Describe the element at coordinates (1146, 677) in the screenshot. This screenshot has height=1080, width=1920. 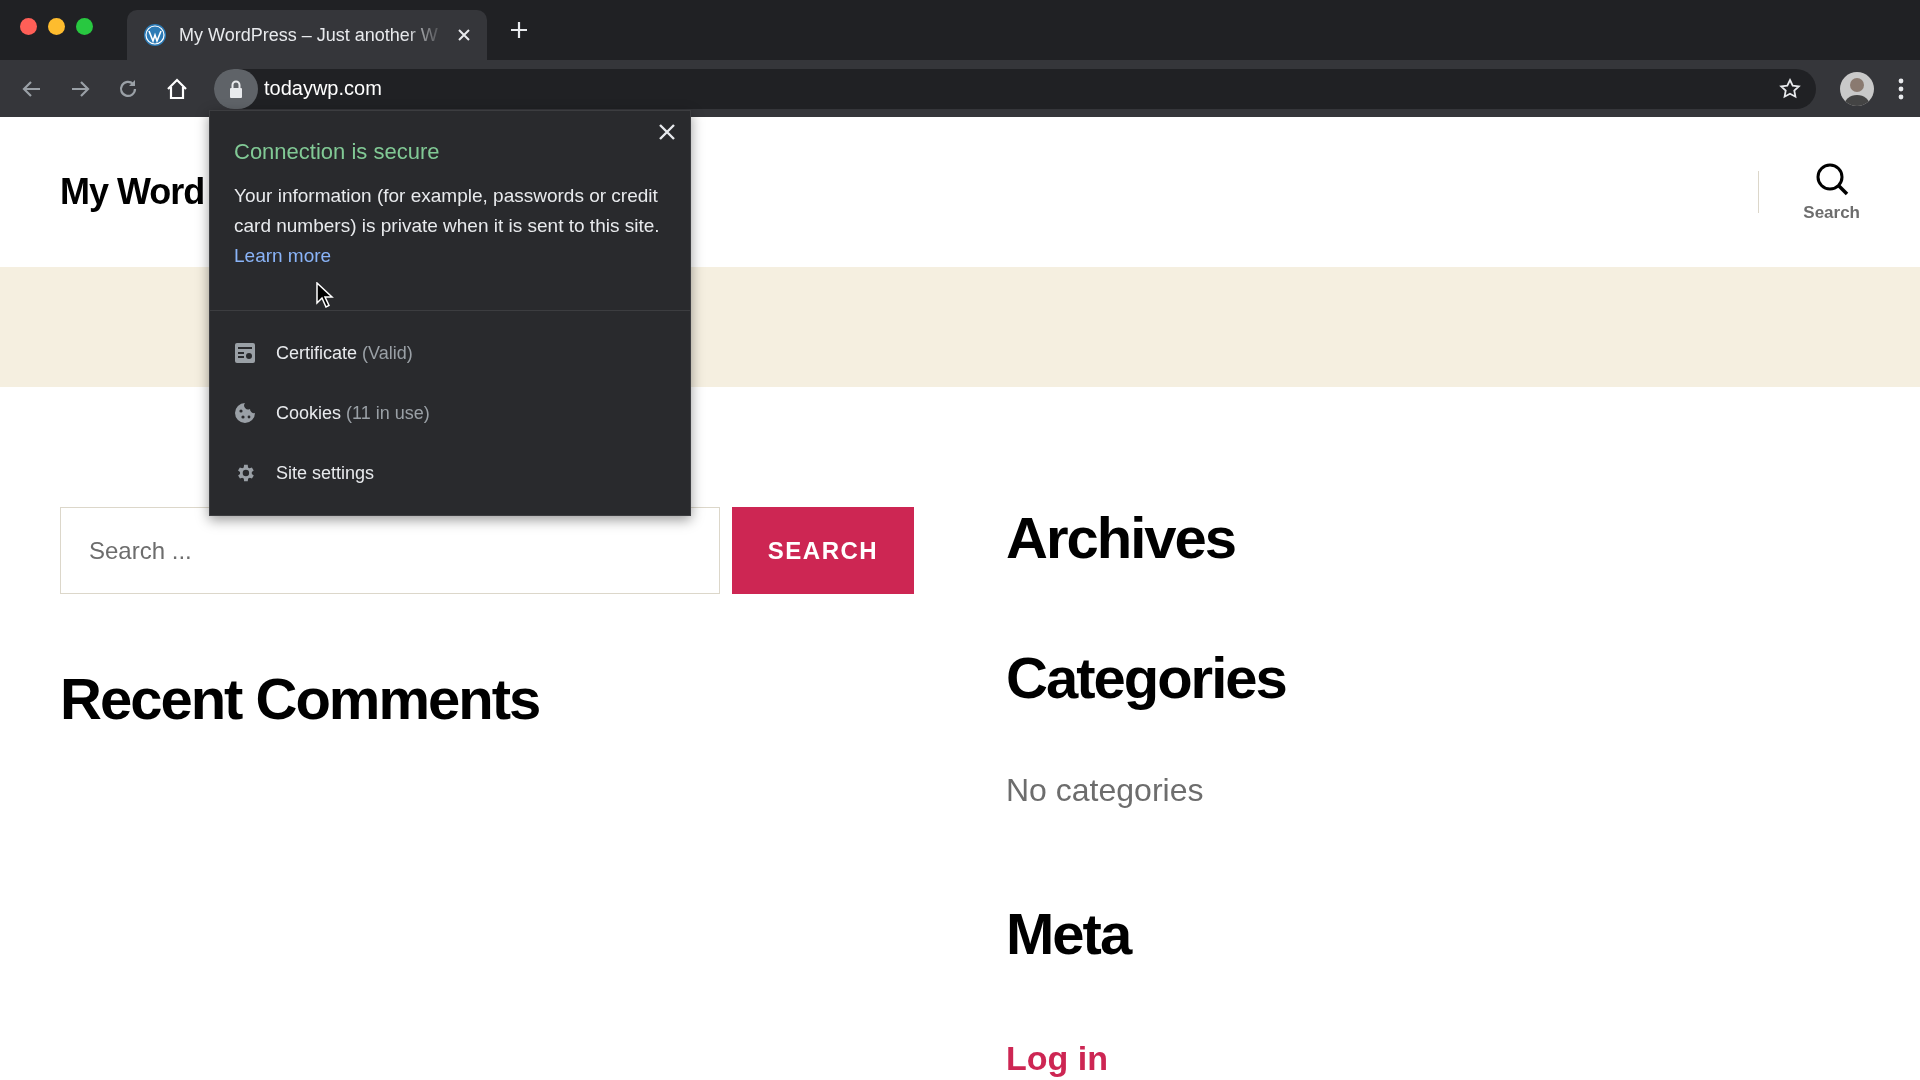
I see `widget-heading: Categories` at that location.